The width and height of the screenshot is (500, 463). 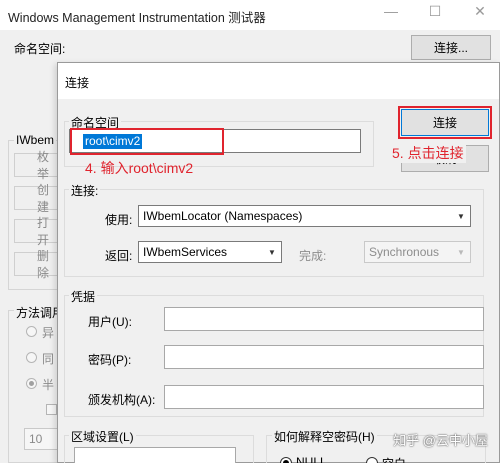 I want to click on using-value: IWbemLocator (Namespaces), so click(x=223, y=216).